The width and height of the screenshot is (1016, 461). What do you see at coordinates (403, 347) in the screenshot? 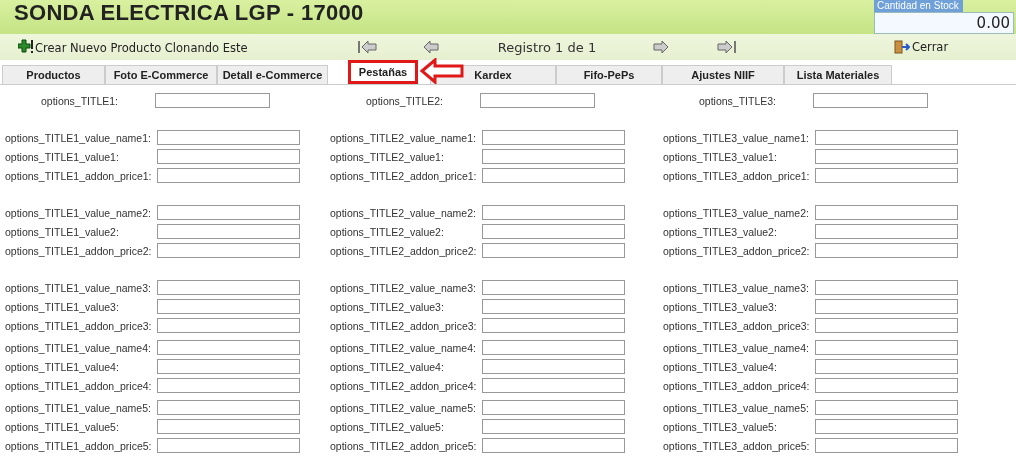
I see `field-label: options_TITLE2_value_name4:` at bounding box center [403, 347].